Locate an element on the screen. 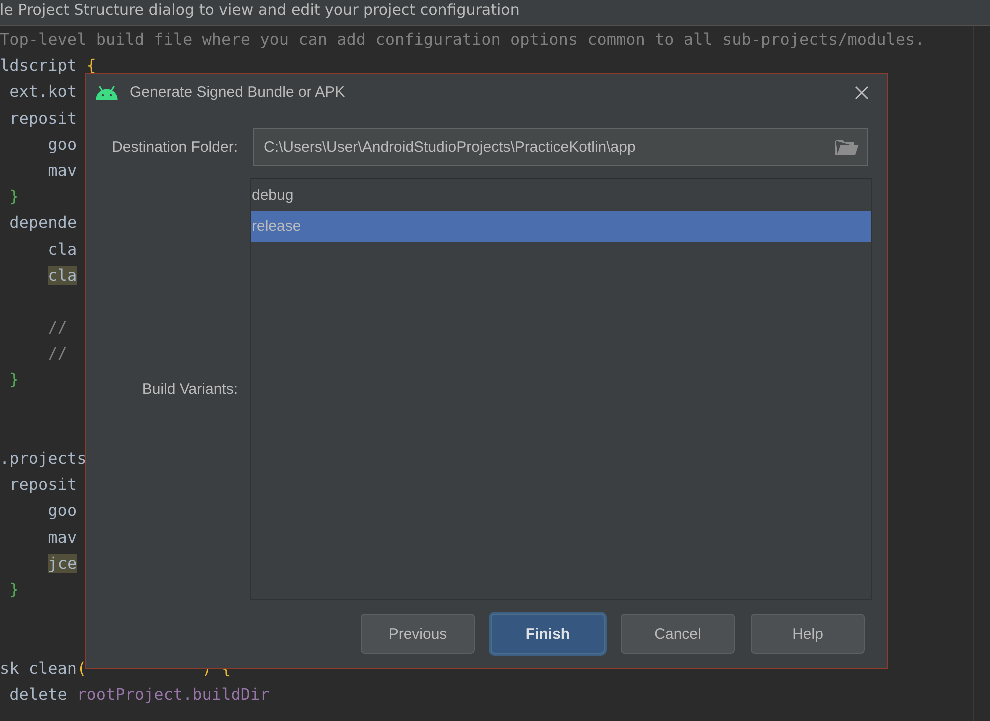  android-icon is located at coordinates (107, 93).